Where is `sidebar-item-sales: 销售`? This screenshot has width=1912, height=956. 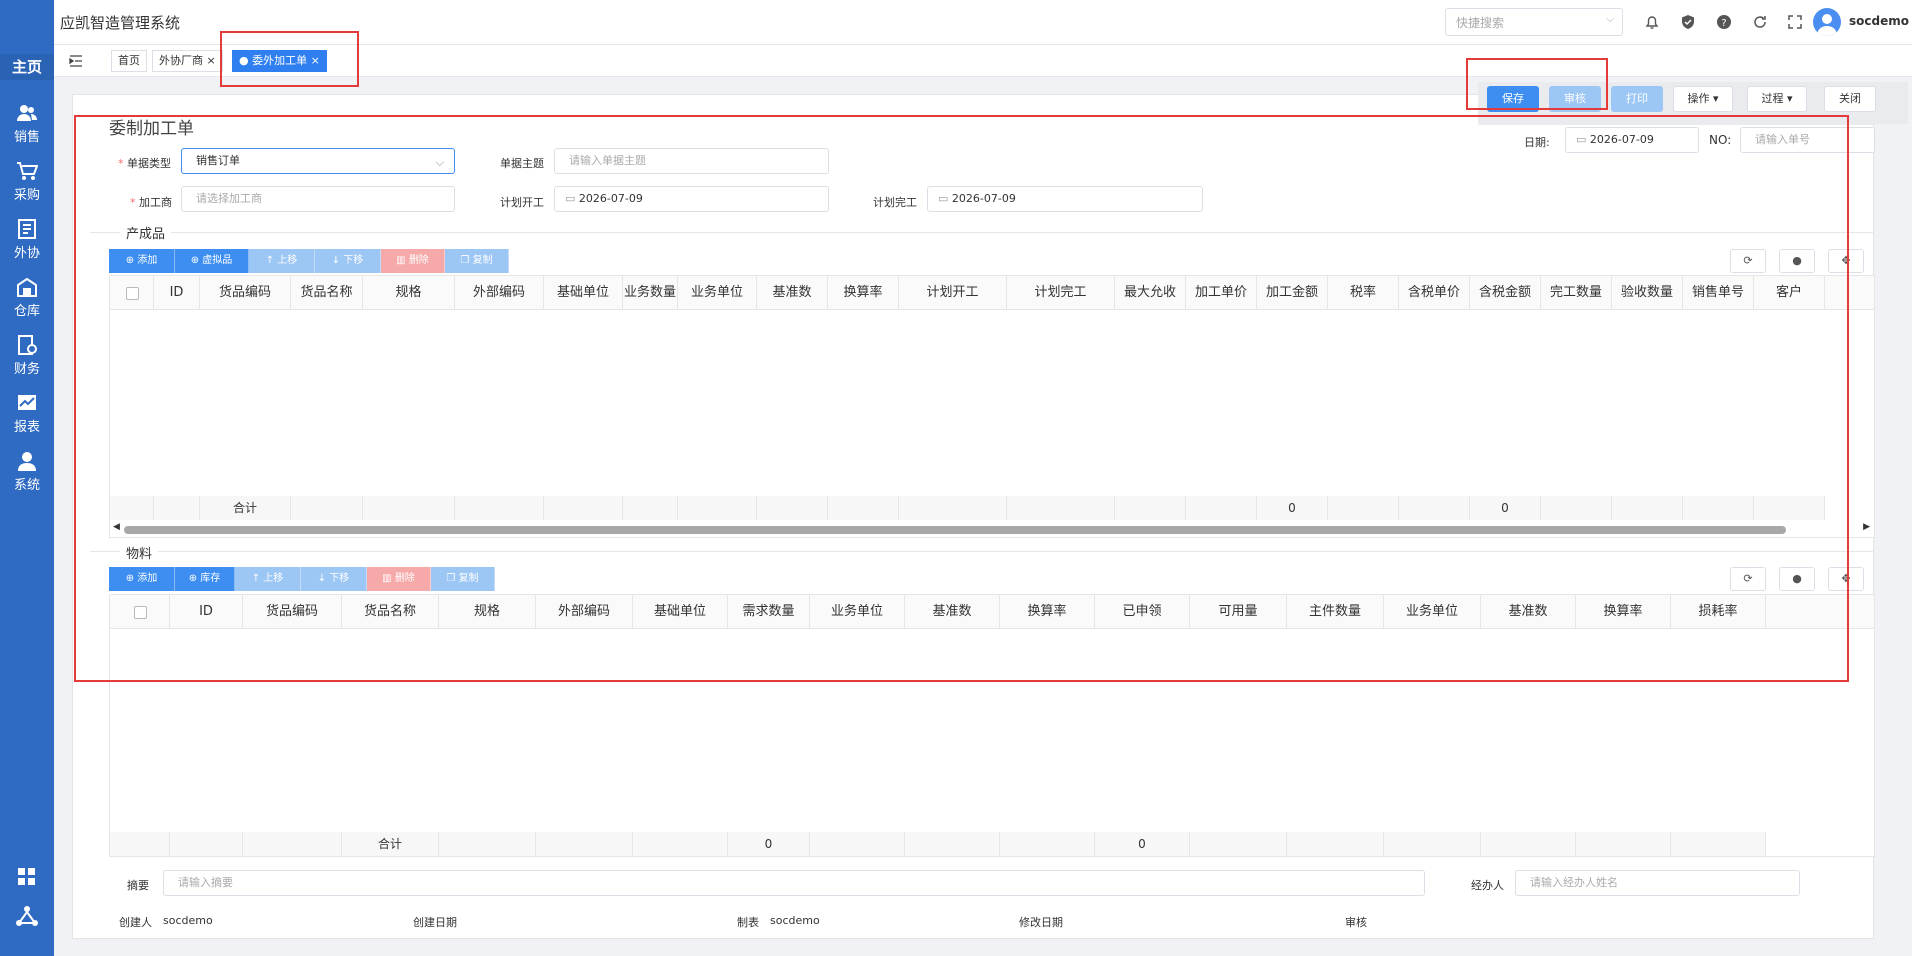
sidebar-item-sales: 销售 is located at coordinates (27, 126).